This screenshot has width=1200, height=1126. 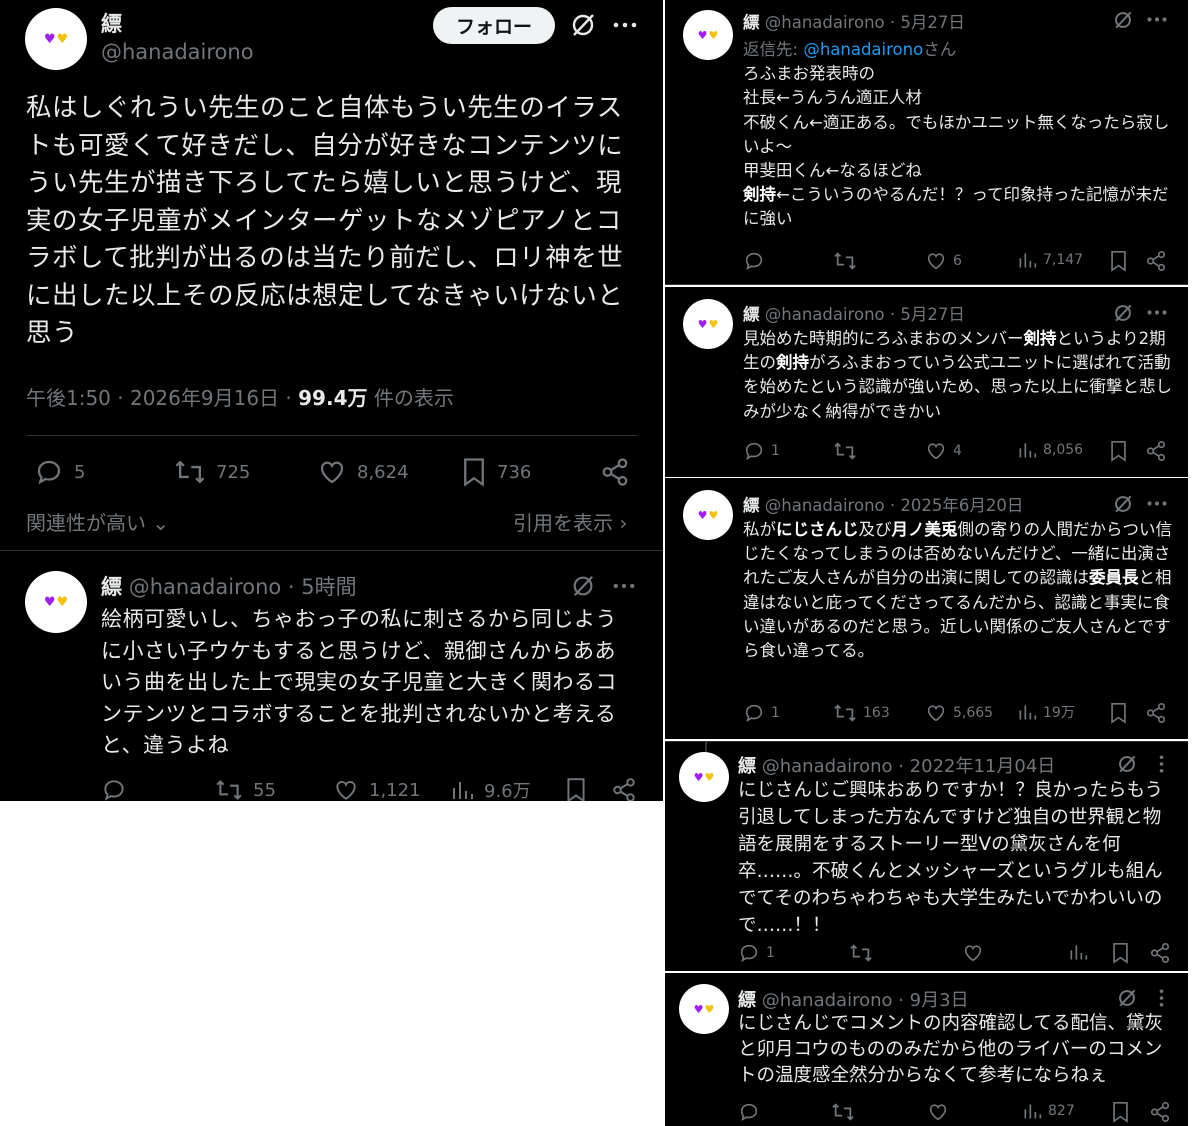 What do you see at coordinates (490, 789) in the screenshot?
I see `views-button: 9.6万` at bounding box center [490, 789].